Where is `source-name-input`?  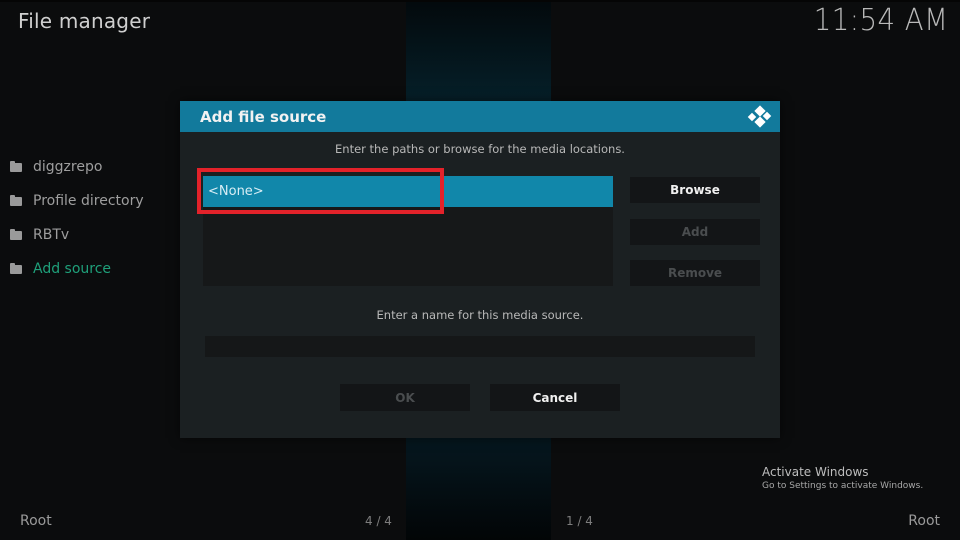 source-name-input is located at coordinates (480, 346).